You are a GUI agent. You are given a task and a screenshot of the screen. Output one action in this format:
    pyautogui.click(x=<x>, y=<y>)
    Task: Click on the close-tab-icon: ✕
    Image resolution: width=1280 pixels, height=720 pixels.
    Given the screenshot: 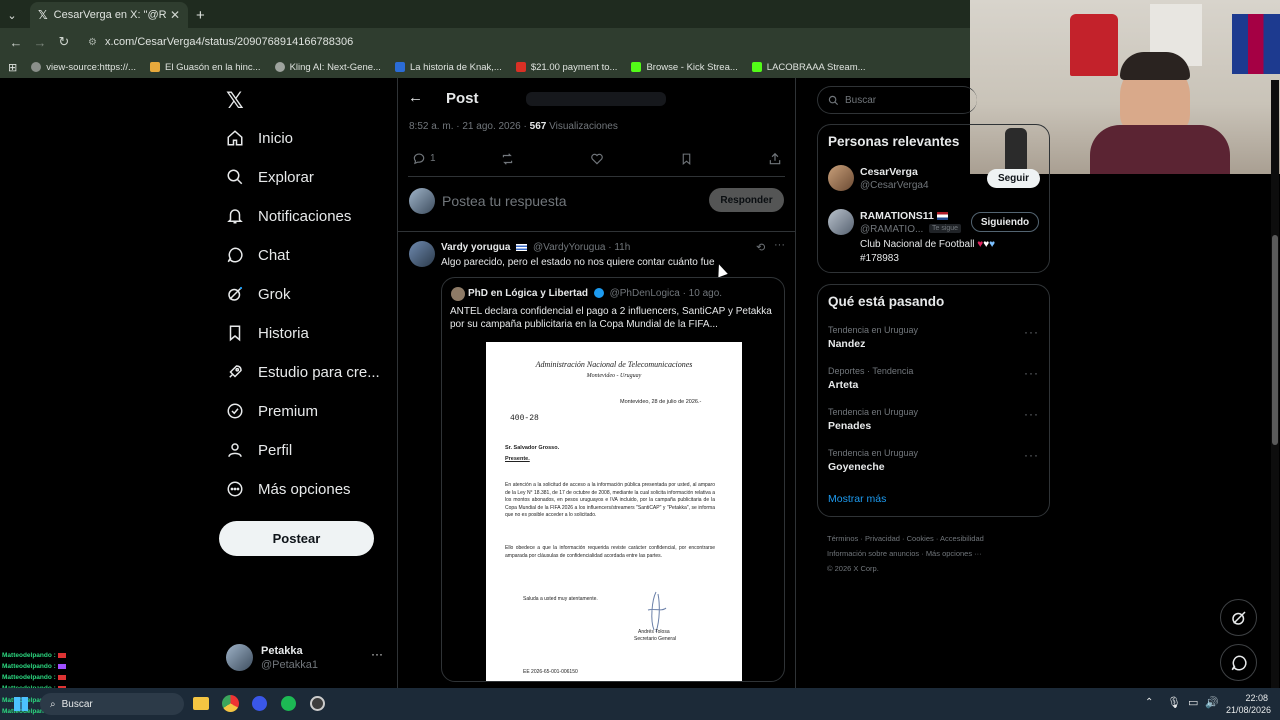 What is the action you would take?
    pyautogui.click(x=175, y=15)
    